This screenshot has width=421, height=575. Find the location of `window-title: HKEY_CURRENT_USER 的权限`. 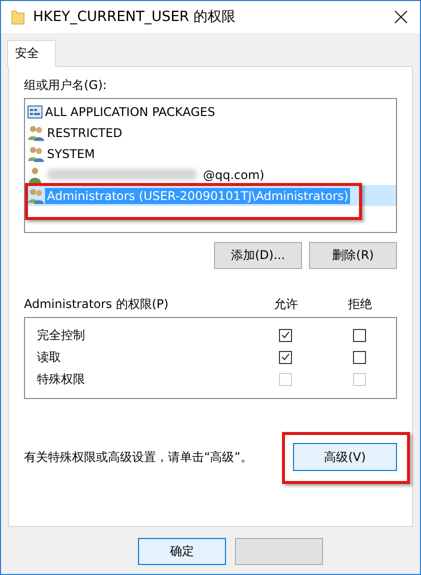

window-title: HKEY_CURRENT_USER 的权限 is located at coordinates (135, 17).